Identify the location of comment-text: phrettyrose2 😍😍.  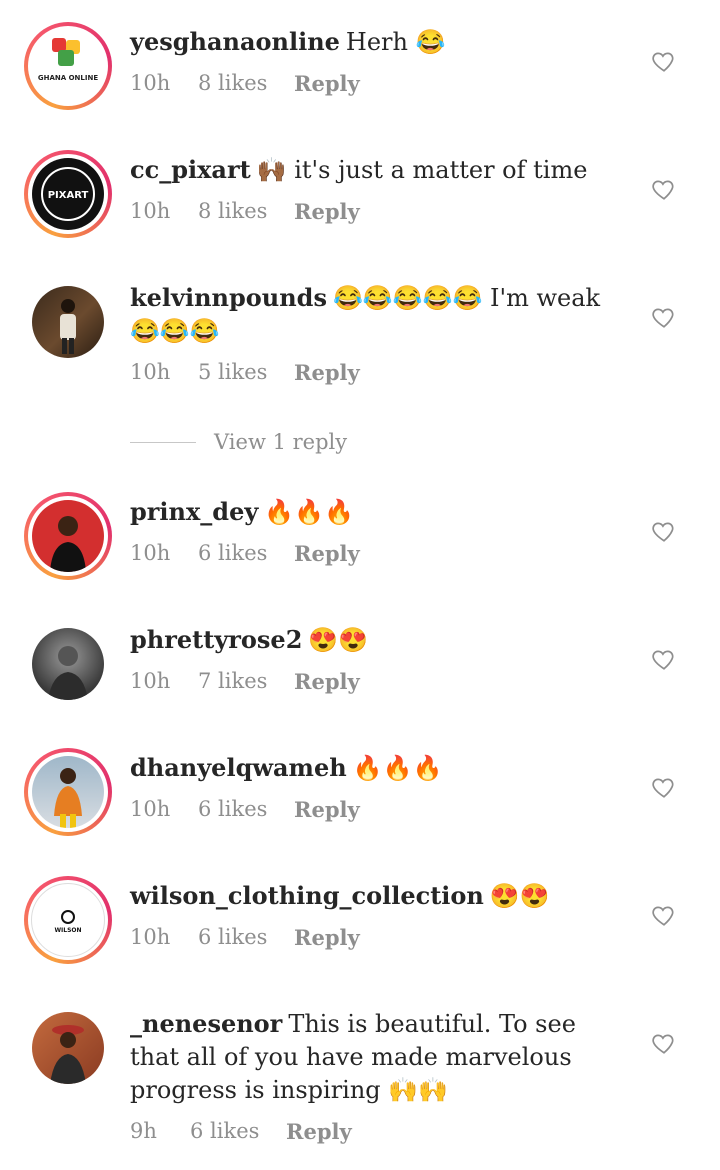
(370, 640).